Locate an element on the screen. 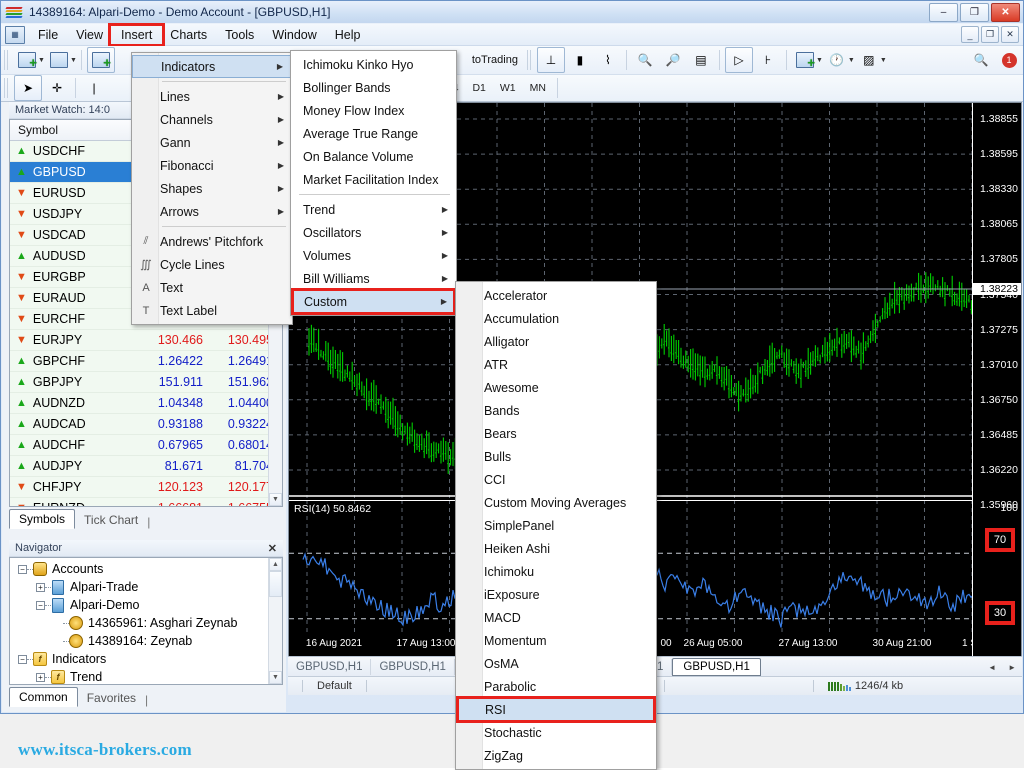  close-button: ✕ is located at coordinates (1005, 12).